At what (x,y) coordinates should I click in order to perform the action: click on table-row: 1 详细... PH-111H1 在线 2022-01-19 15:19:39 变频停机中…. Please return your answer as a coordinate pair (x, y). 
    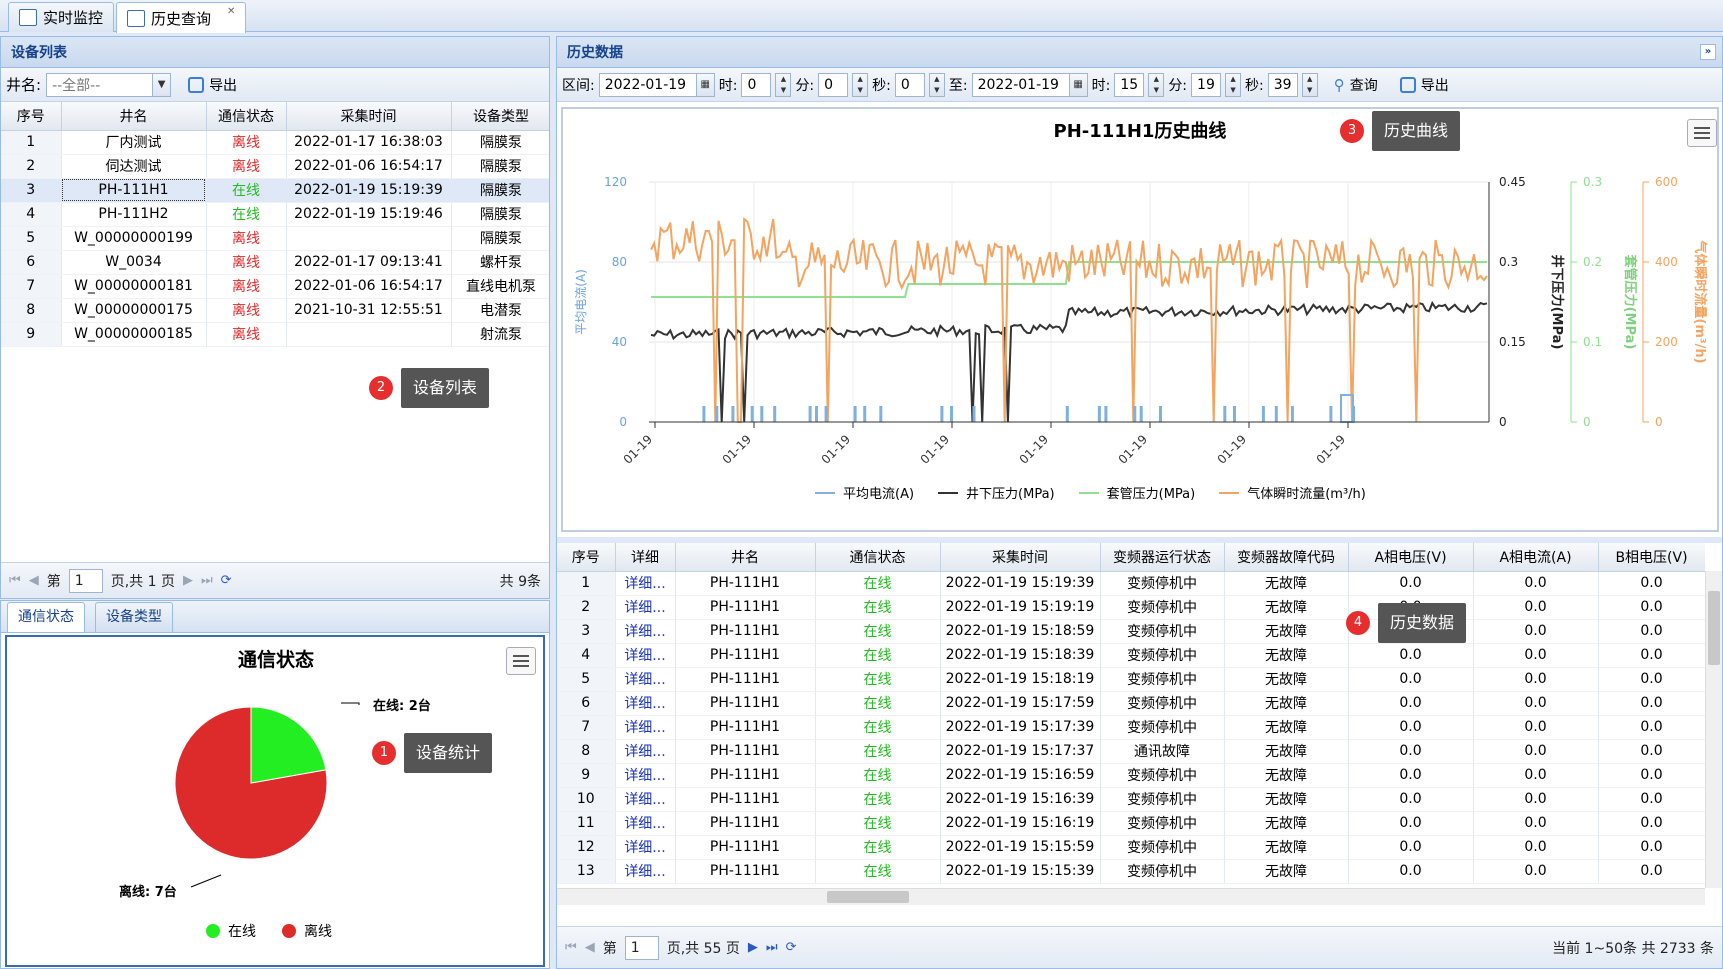
    Looking at the image, I should click on (1131, 583).